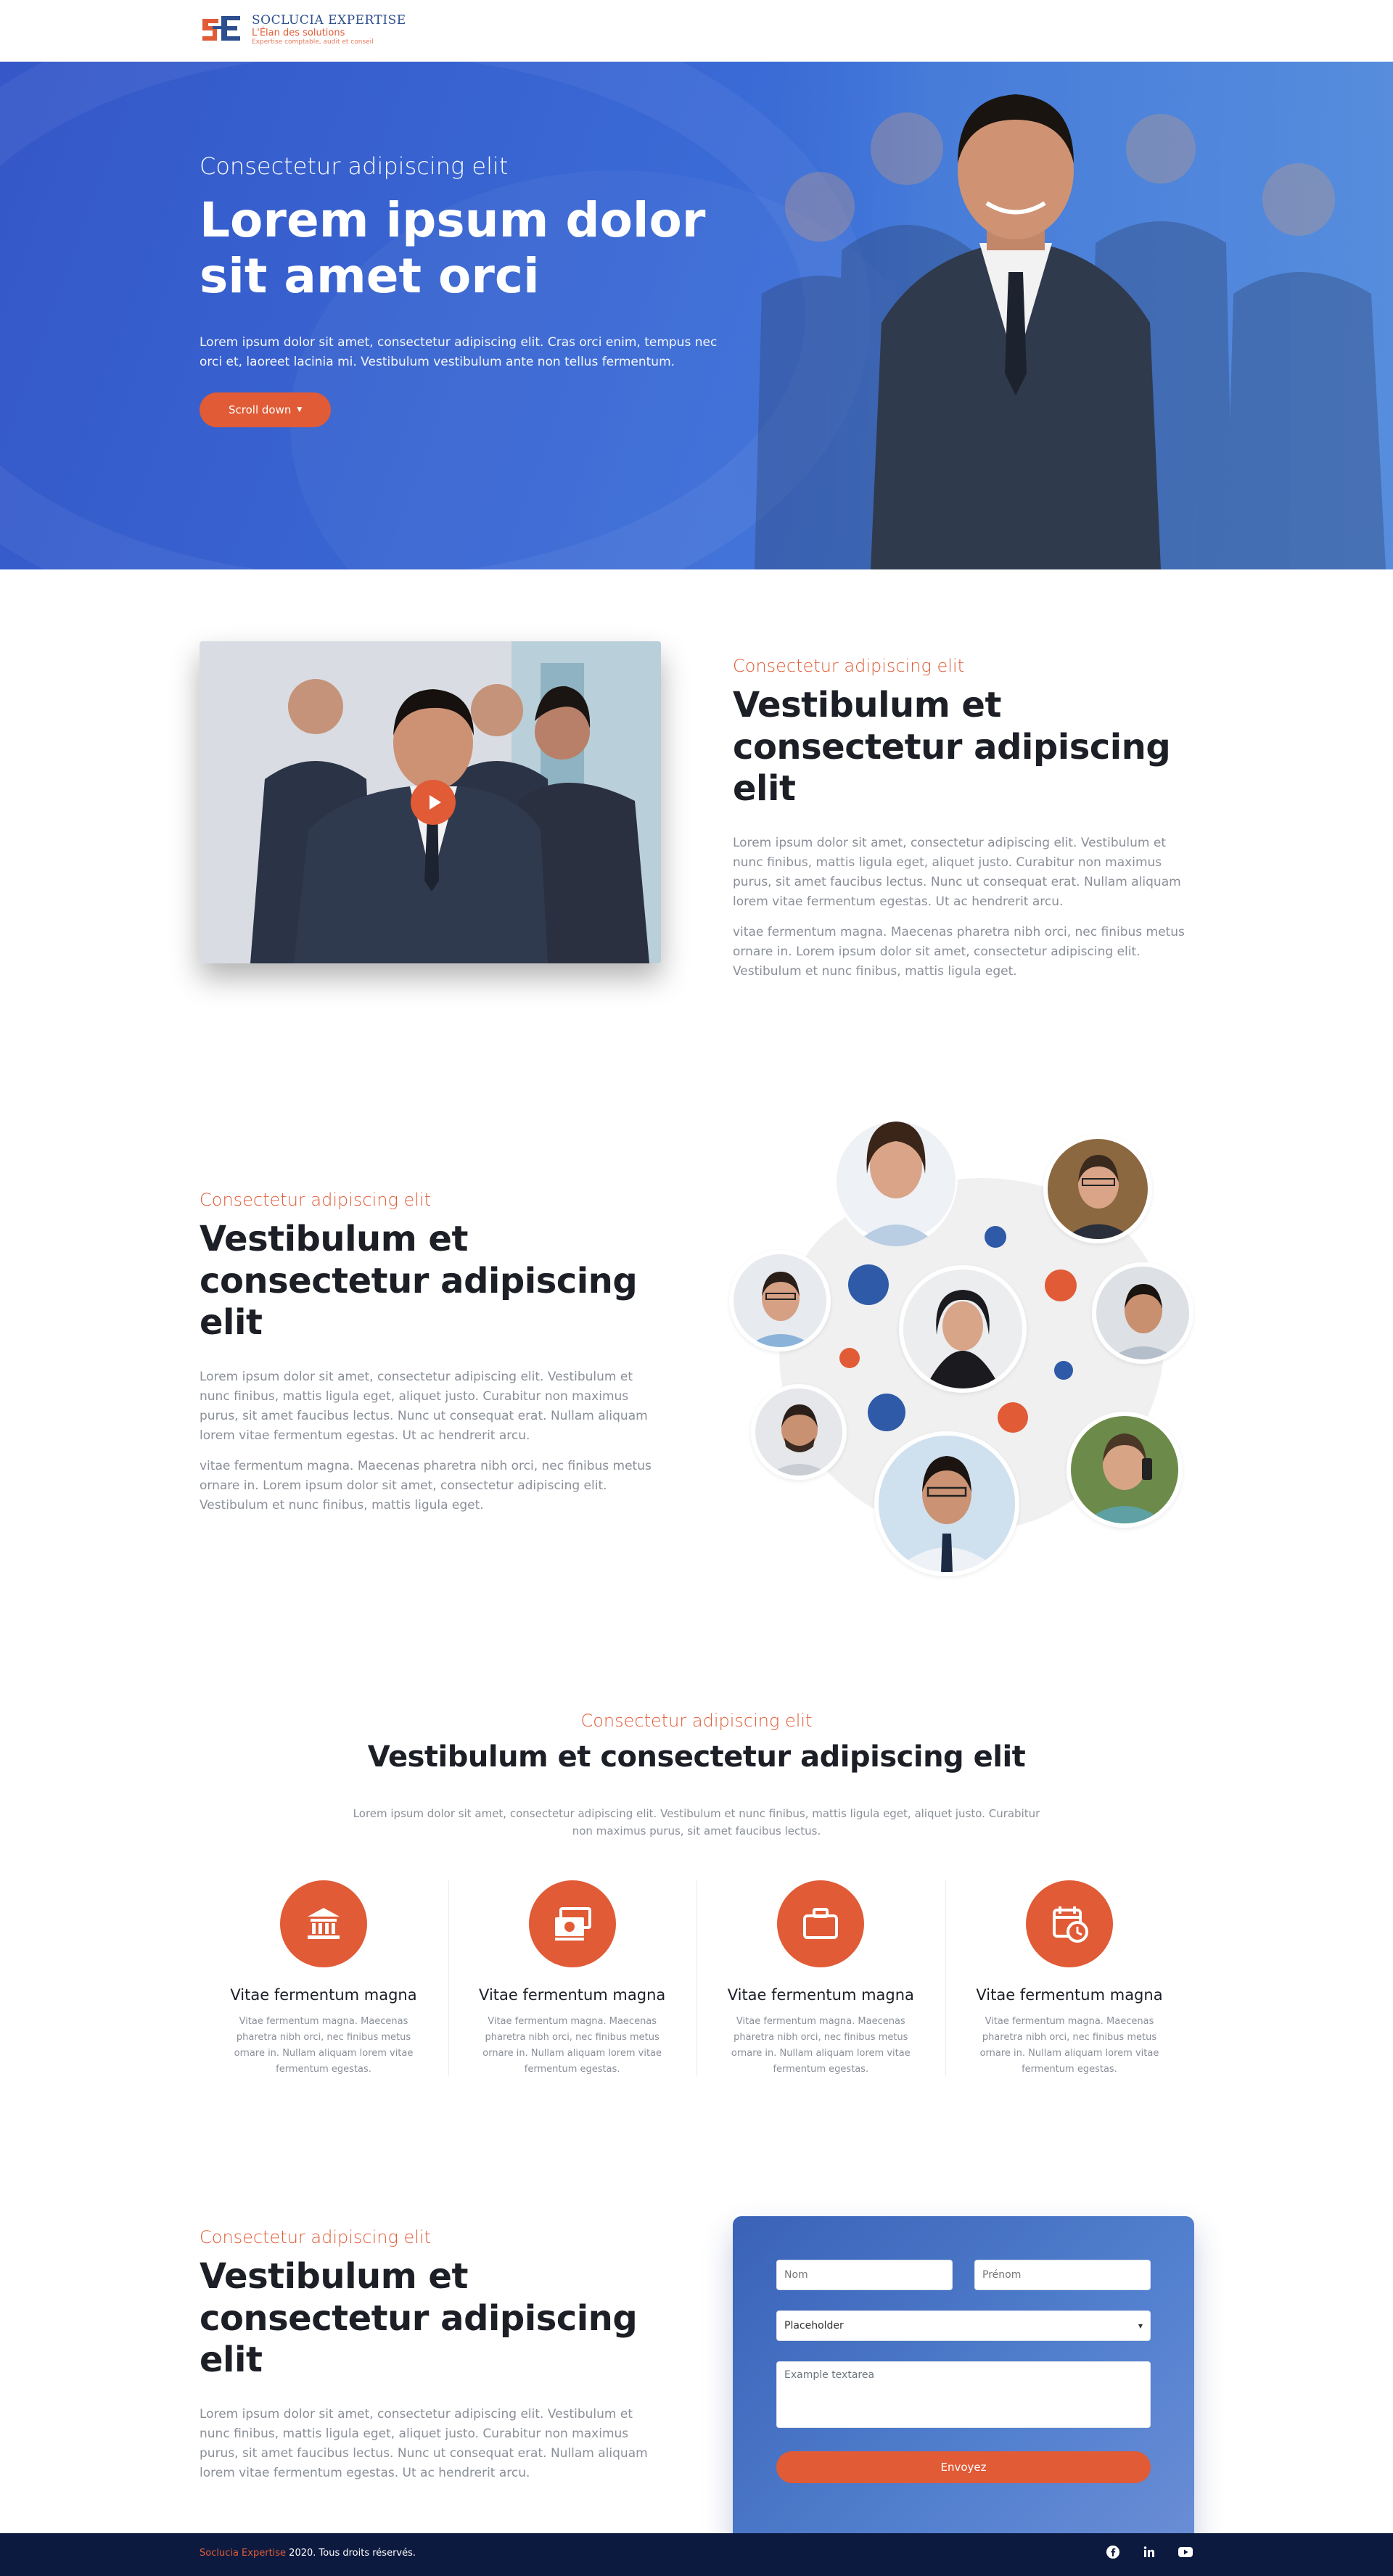  Describe the element at coordinates (354, 166) in the screenshot. I see `hero-subtitle: Consectetur adipiscing elit` at that location.